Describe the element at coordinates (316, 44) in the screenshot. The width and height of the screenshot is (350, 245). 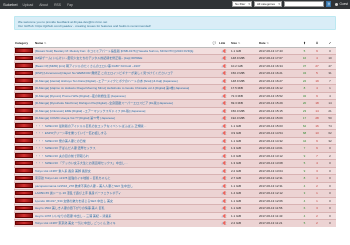
I see `col-header-leechers: ⬇` at that location.